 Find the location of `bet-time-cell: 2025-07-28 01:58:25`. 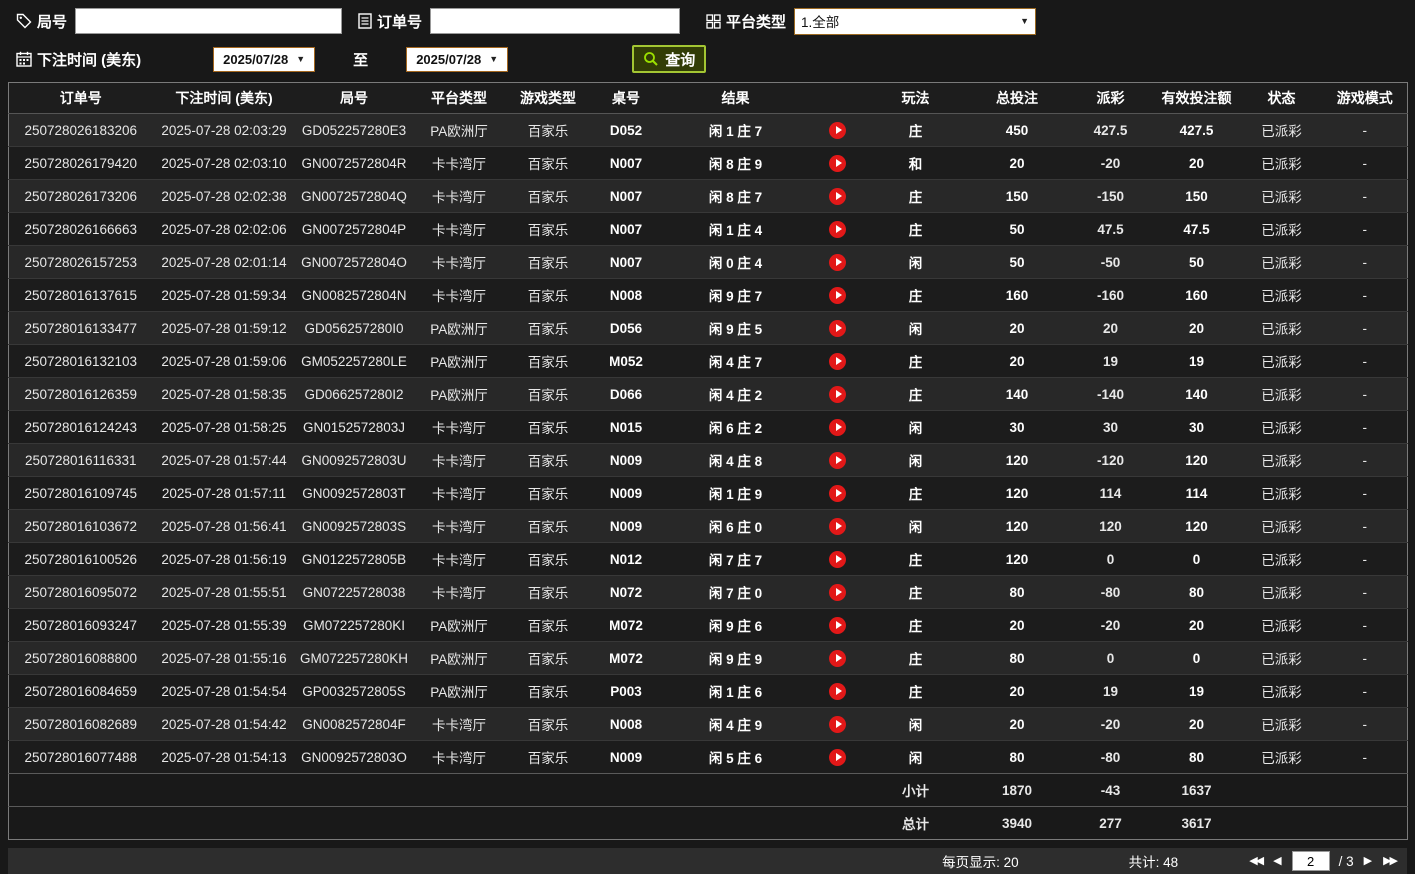

bet-time-cell: 2025-07-28 01:58:25 is located at coordinates (224, 427).